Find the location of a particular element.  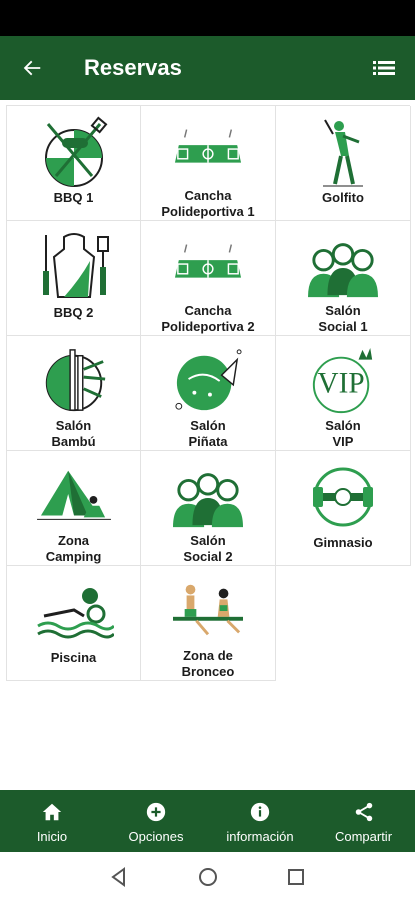

system-home-icon is located at coordinates (208, 877).